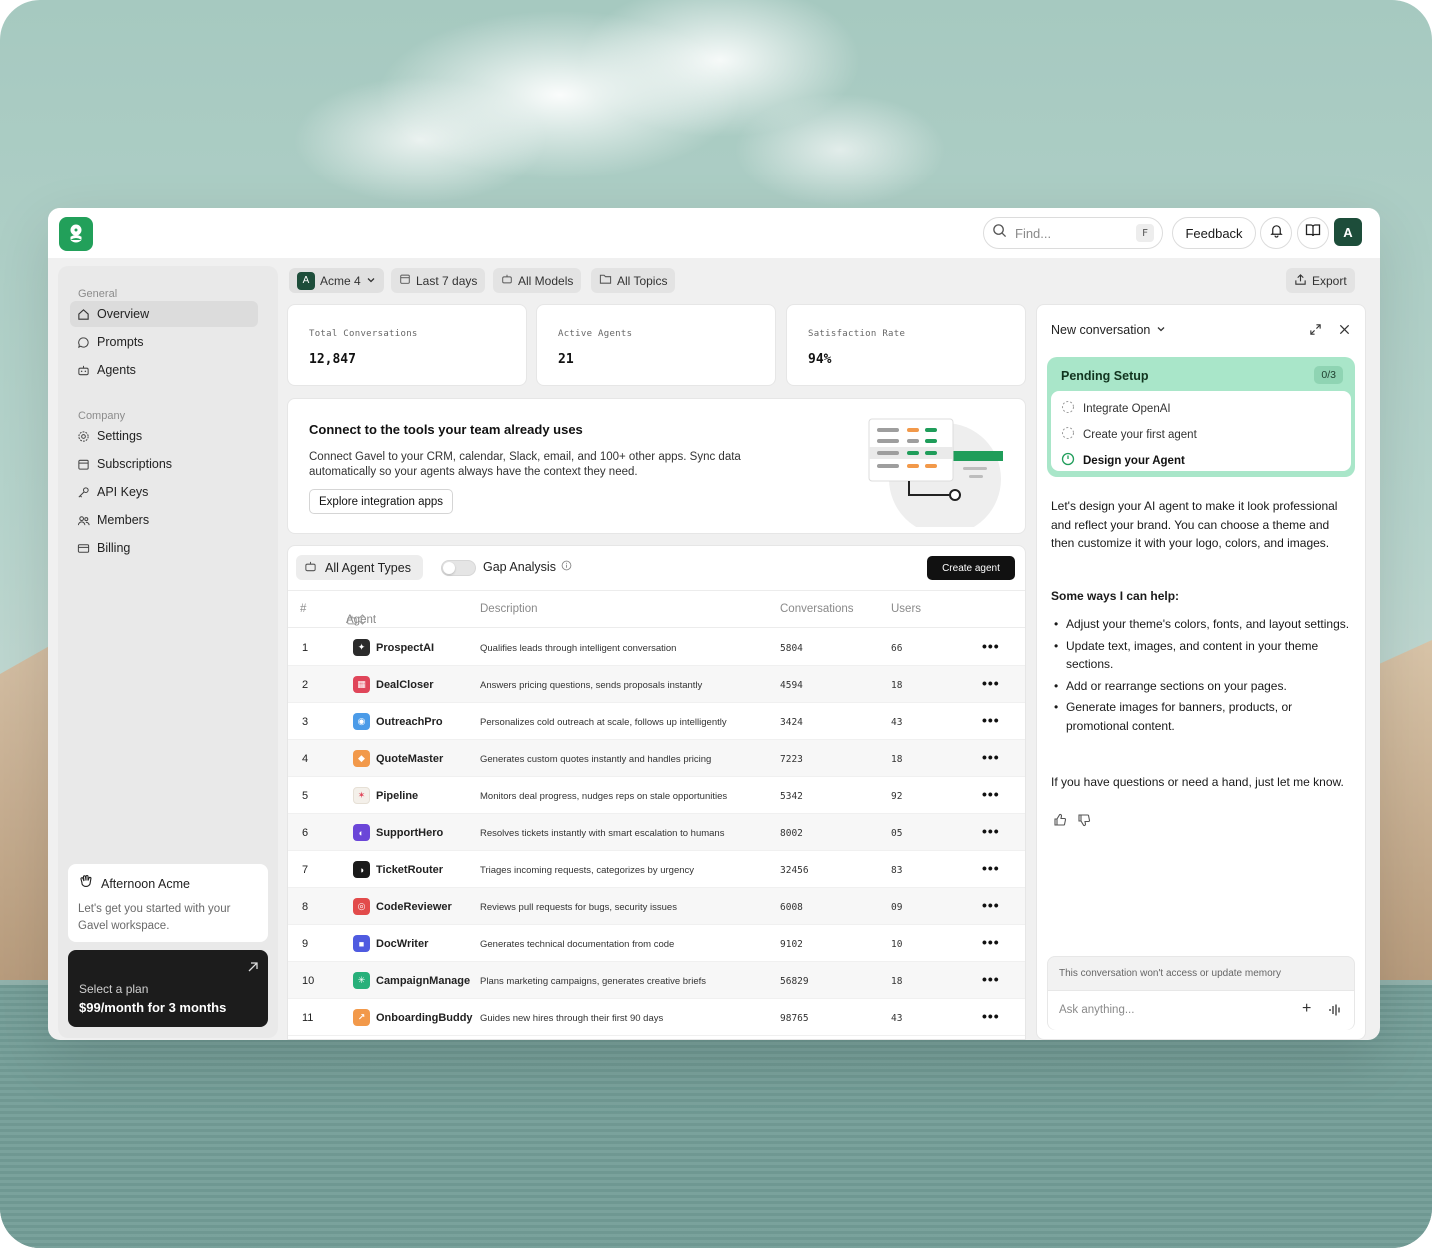 Image resolution: width=1432 pixels, height=1248 pixels. I want to click on explore-integrations-button: Explore integration apps, so click(381, 501).